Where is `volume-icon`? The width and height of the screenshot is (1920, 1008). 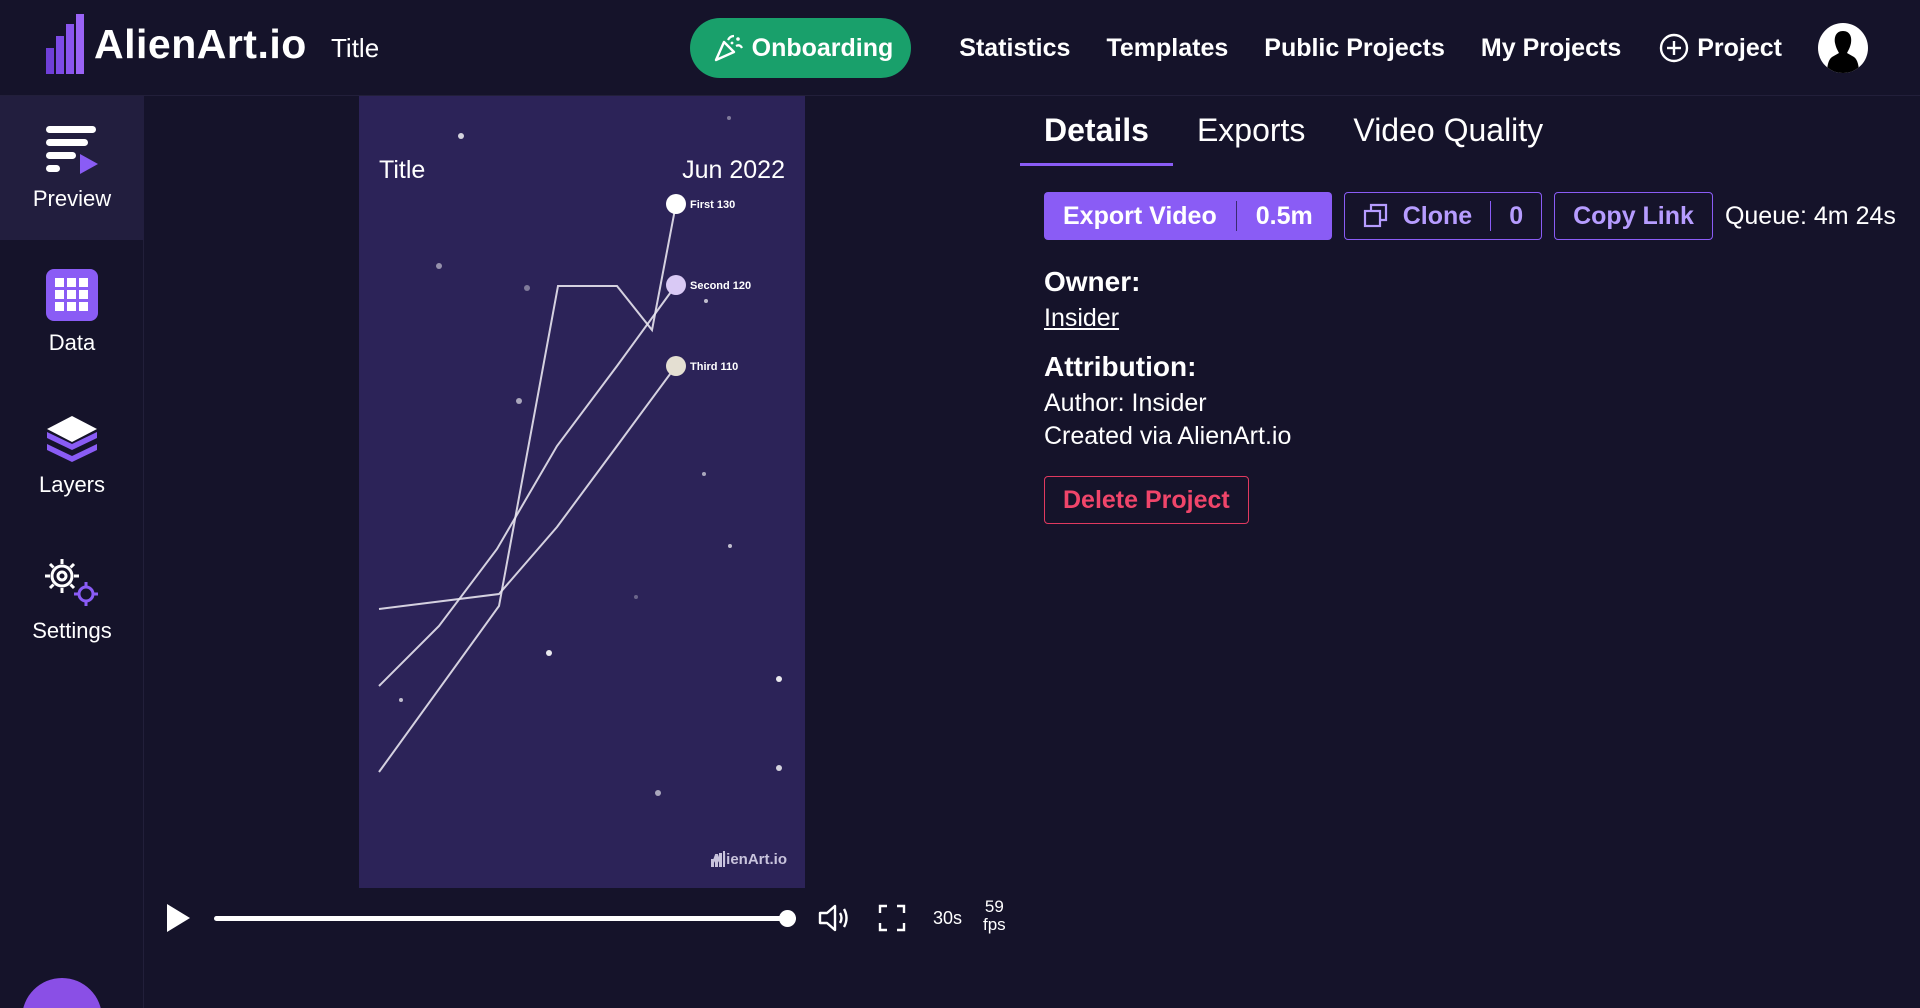 volume-icon is located at coordinates (835, 918).